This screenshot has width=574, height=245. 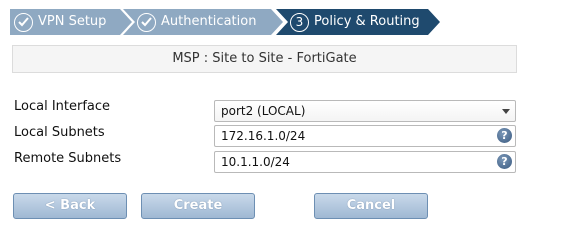 What do you see at coordinates (506, 111) in the screenshot?
I see `chevron-down-icon` at bounding box center [506, 111].